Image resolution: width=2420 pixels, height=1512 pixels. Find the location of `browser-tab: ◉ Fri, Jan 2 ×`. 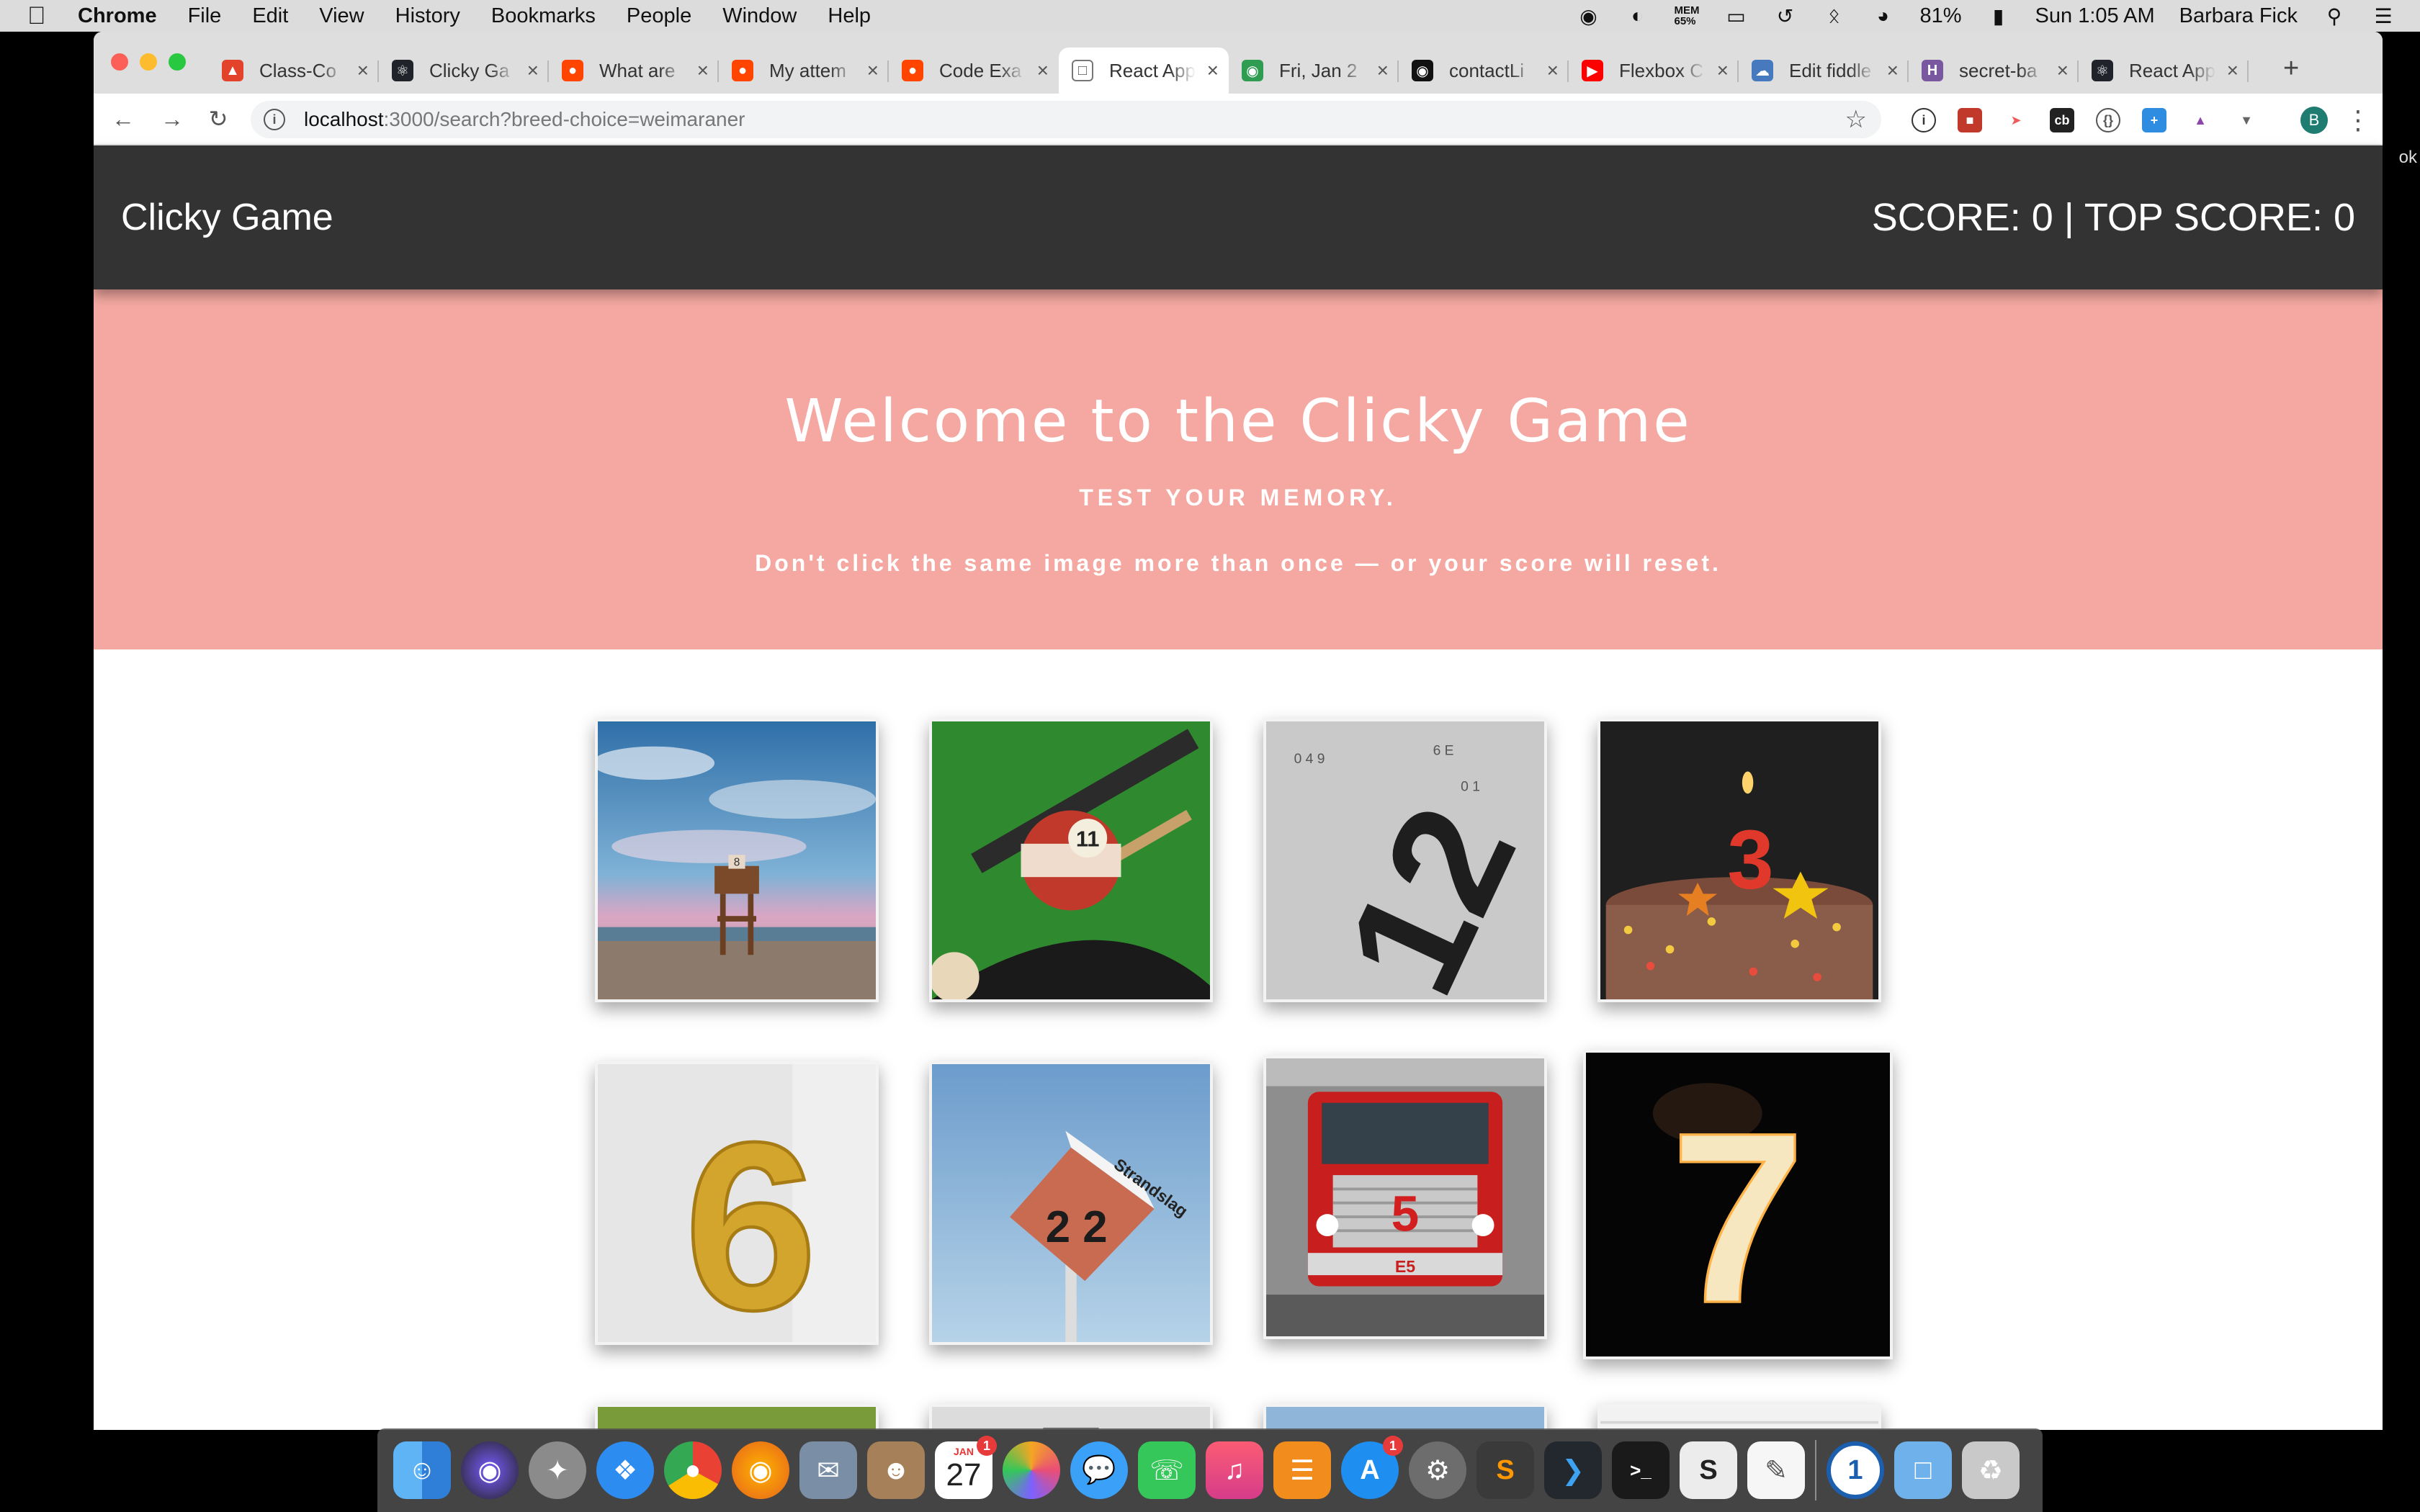

browser-tab: ◉ Fri, Jan 2 × is located at coordinates (1314, 71).